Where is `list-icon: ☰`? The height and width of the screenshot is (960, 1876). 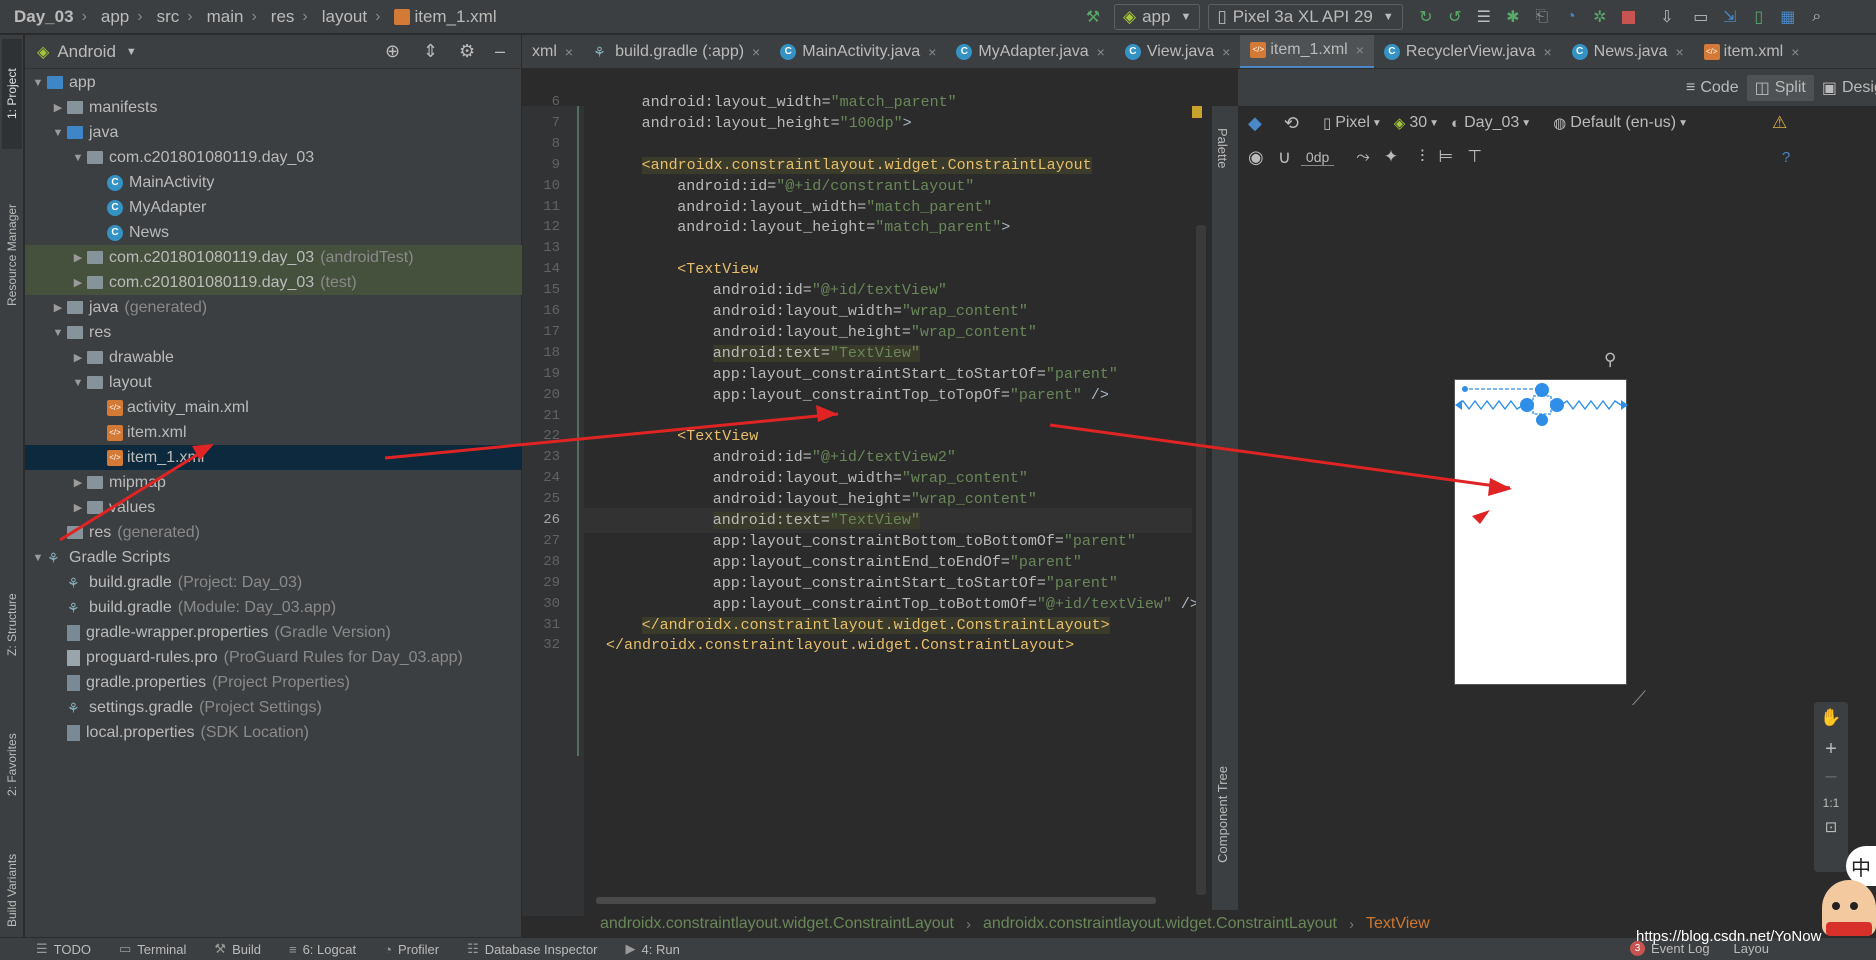 list-icon: ☰ is located at coordinates (42, 948).